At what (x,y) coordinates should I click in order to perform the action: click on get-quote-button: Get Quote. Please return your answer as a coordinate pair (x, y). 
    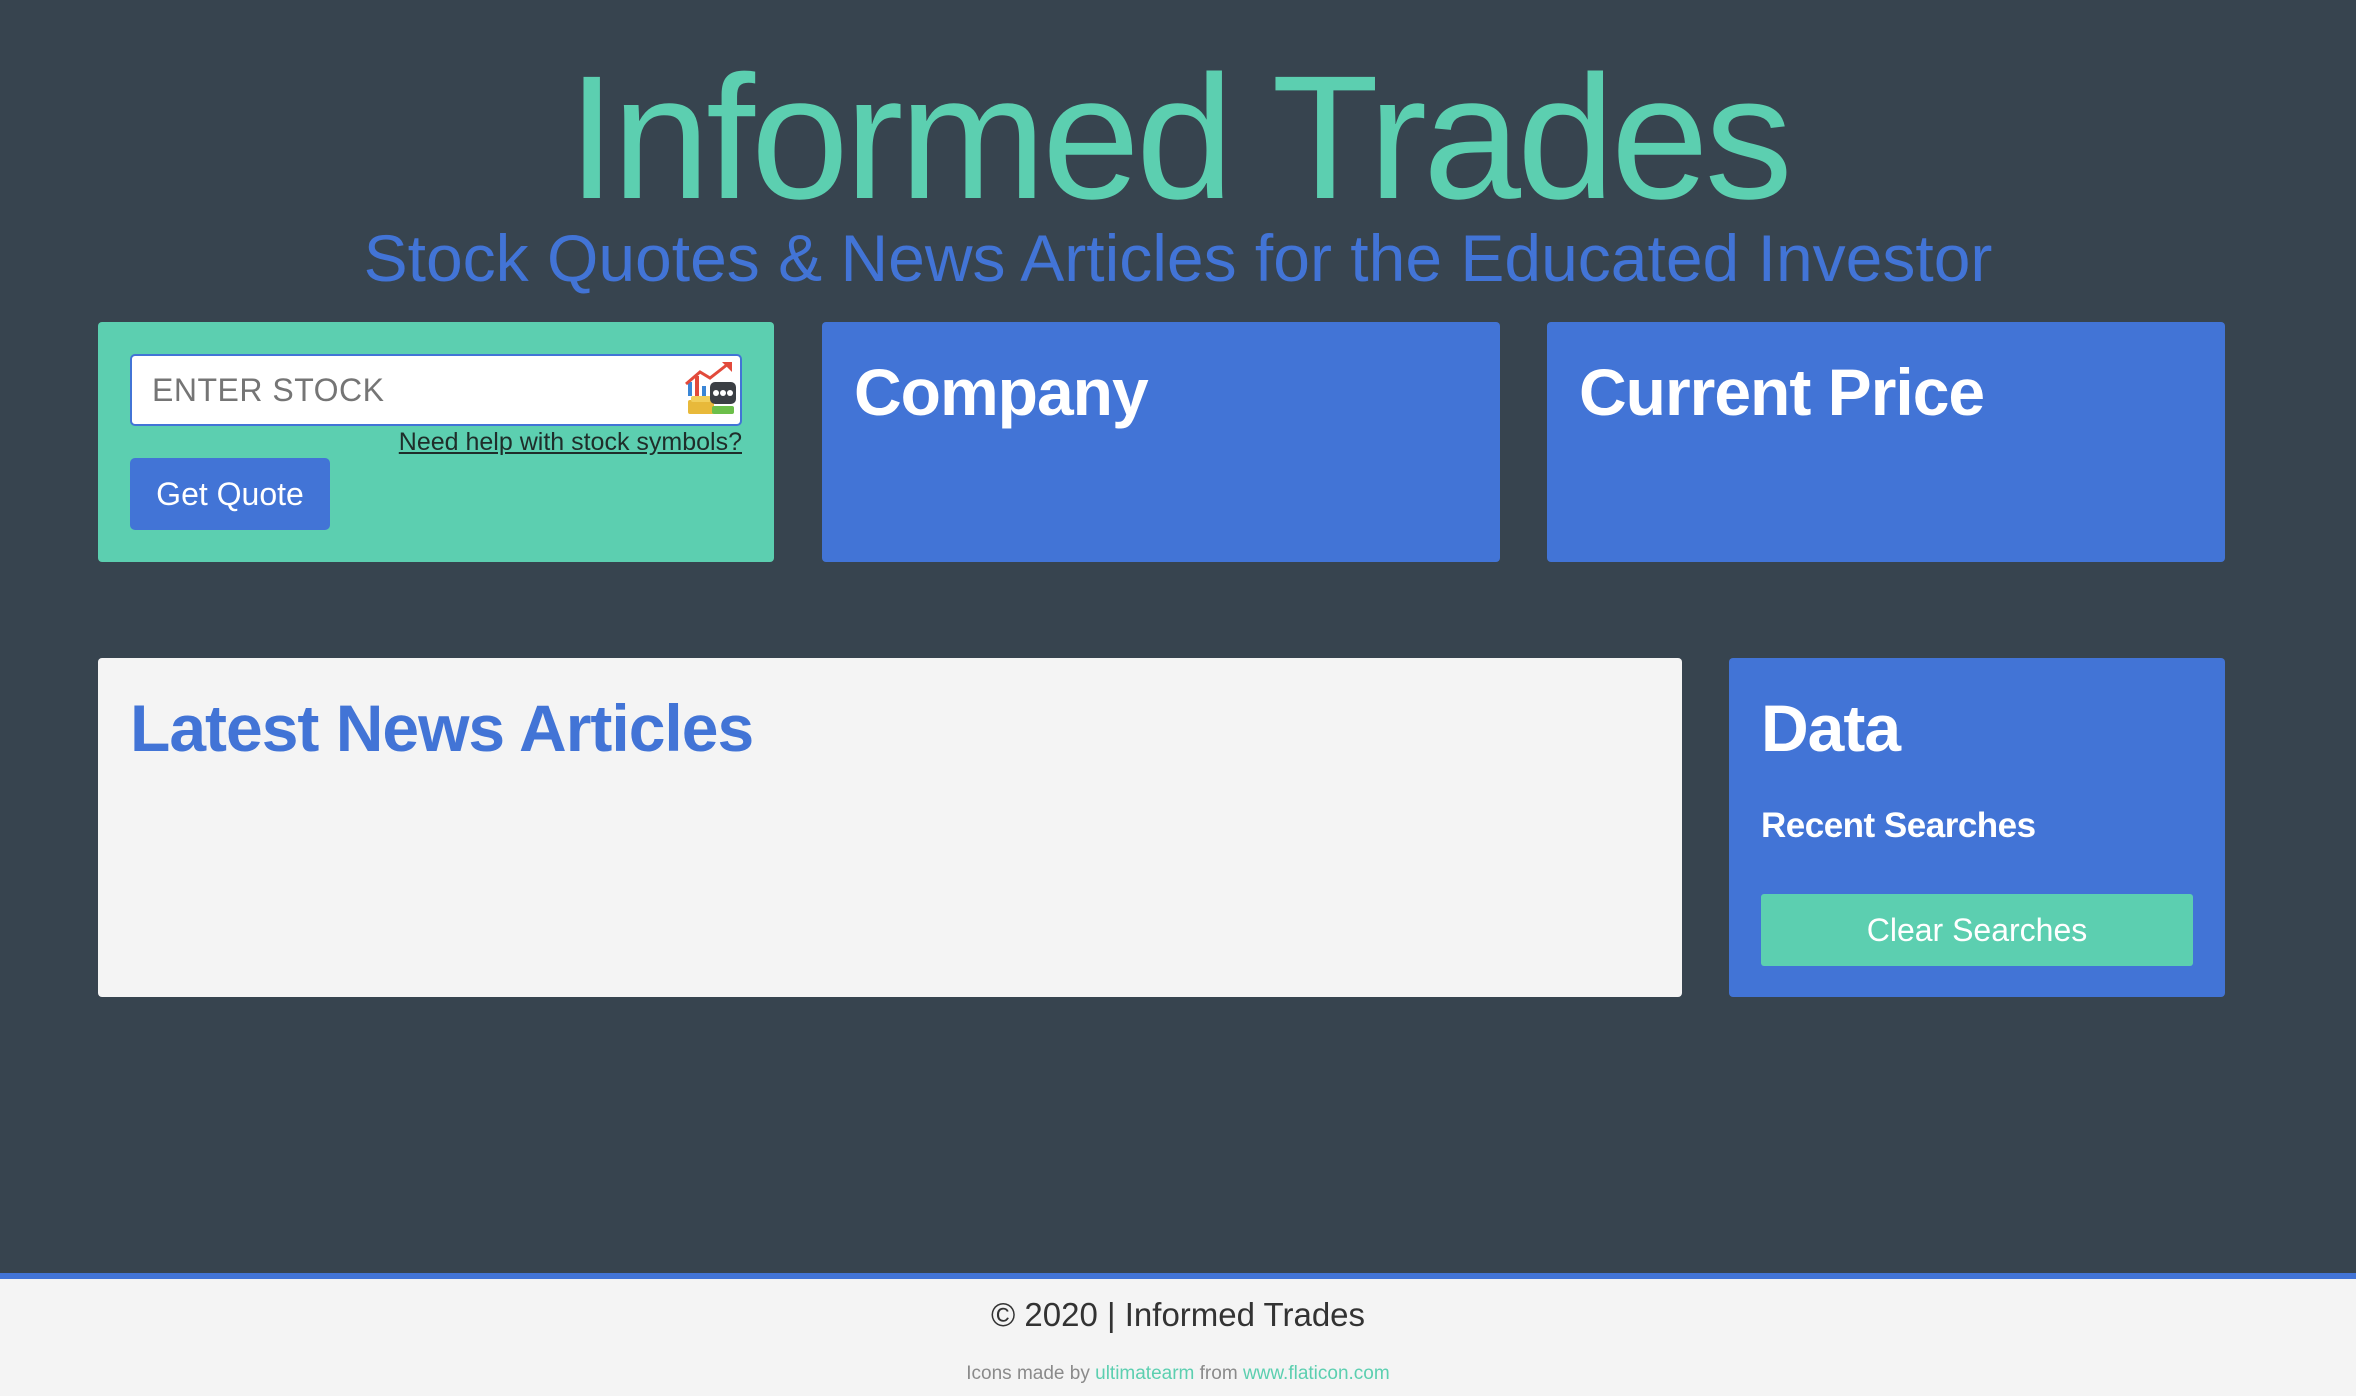
    Looking at the image, I should click on (230, 494).